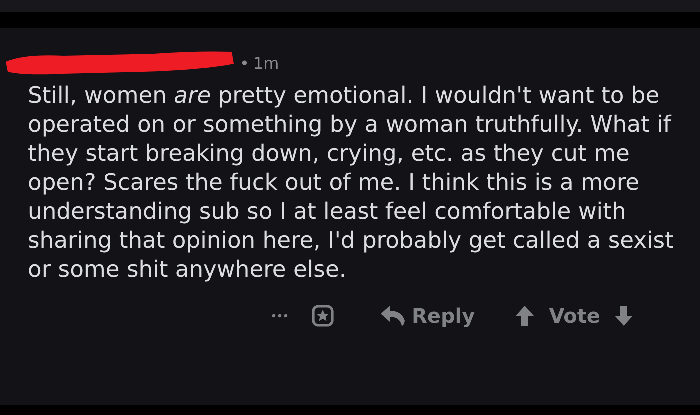  What do you see at coordinates (428, 316) in the screenshot?
I see `reply-button: Reply` at bounding box center [428, 316].